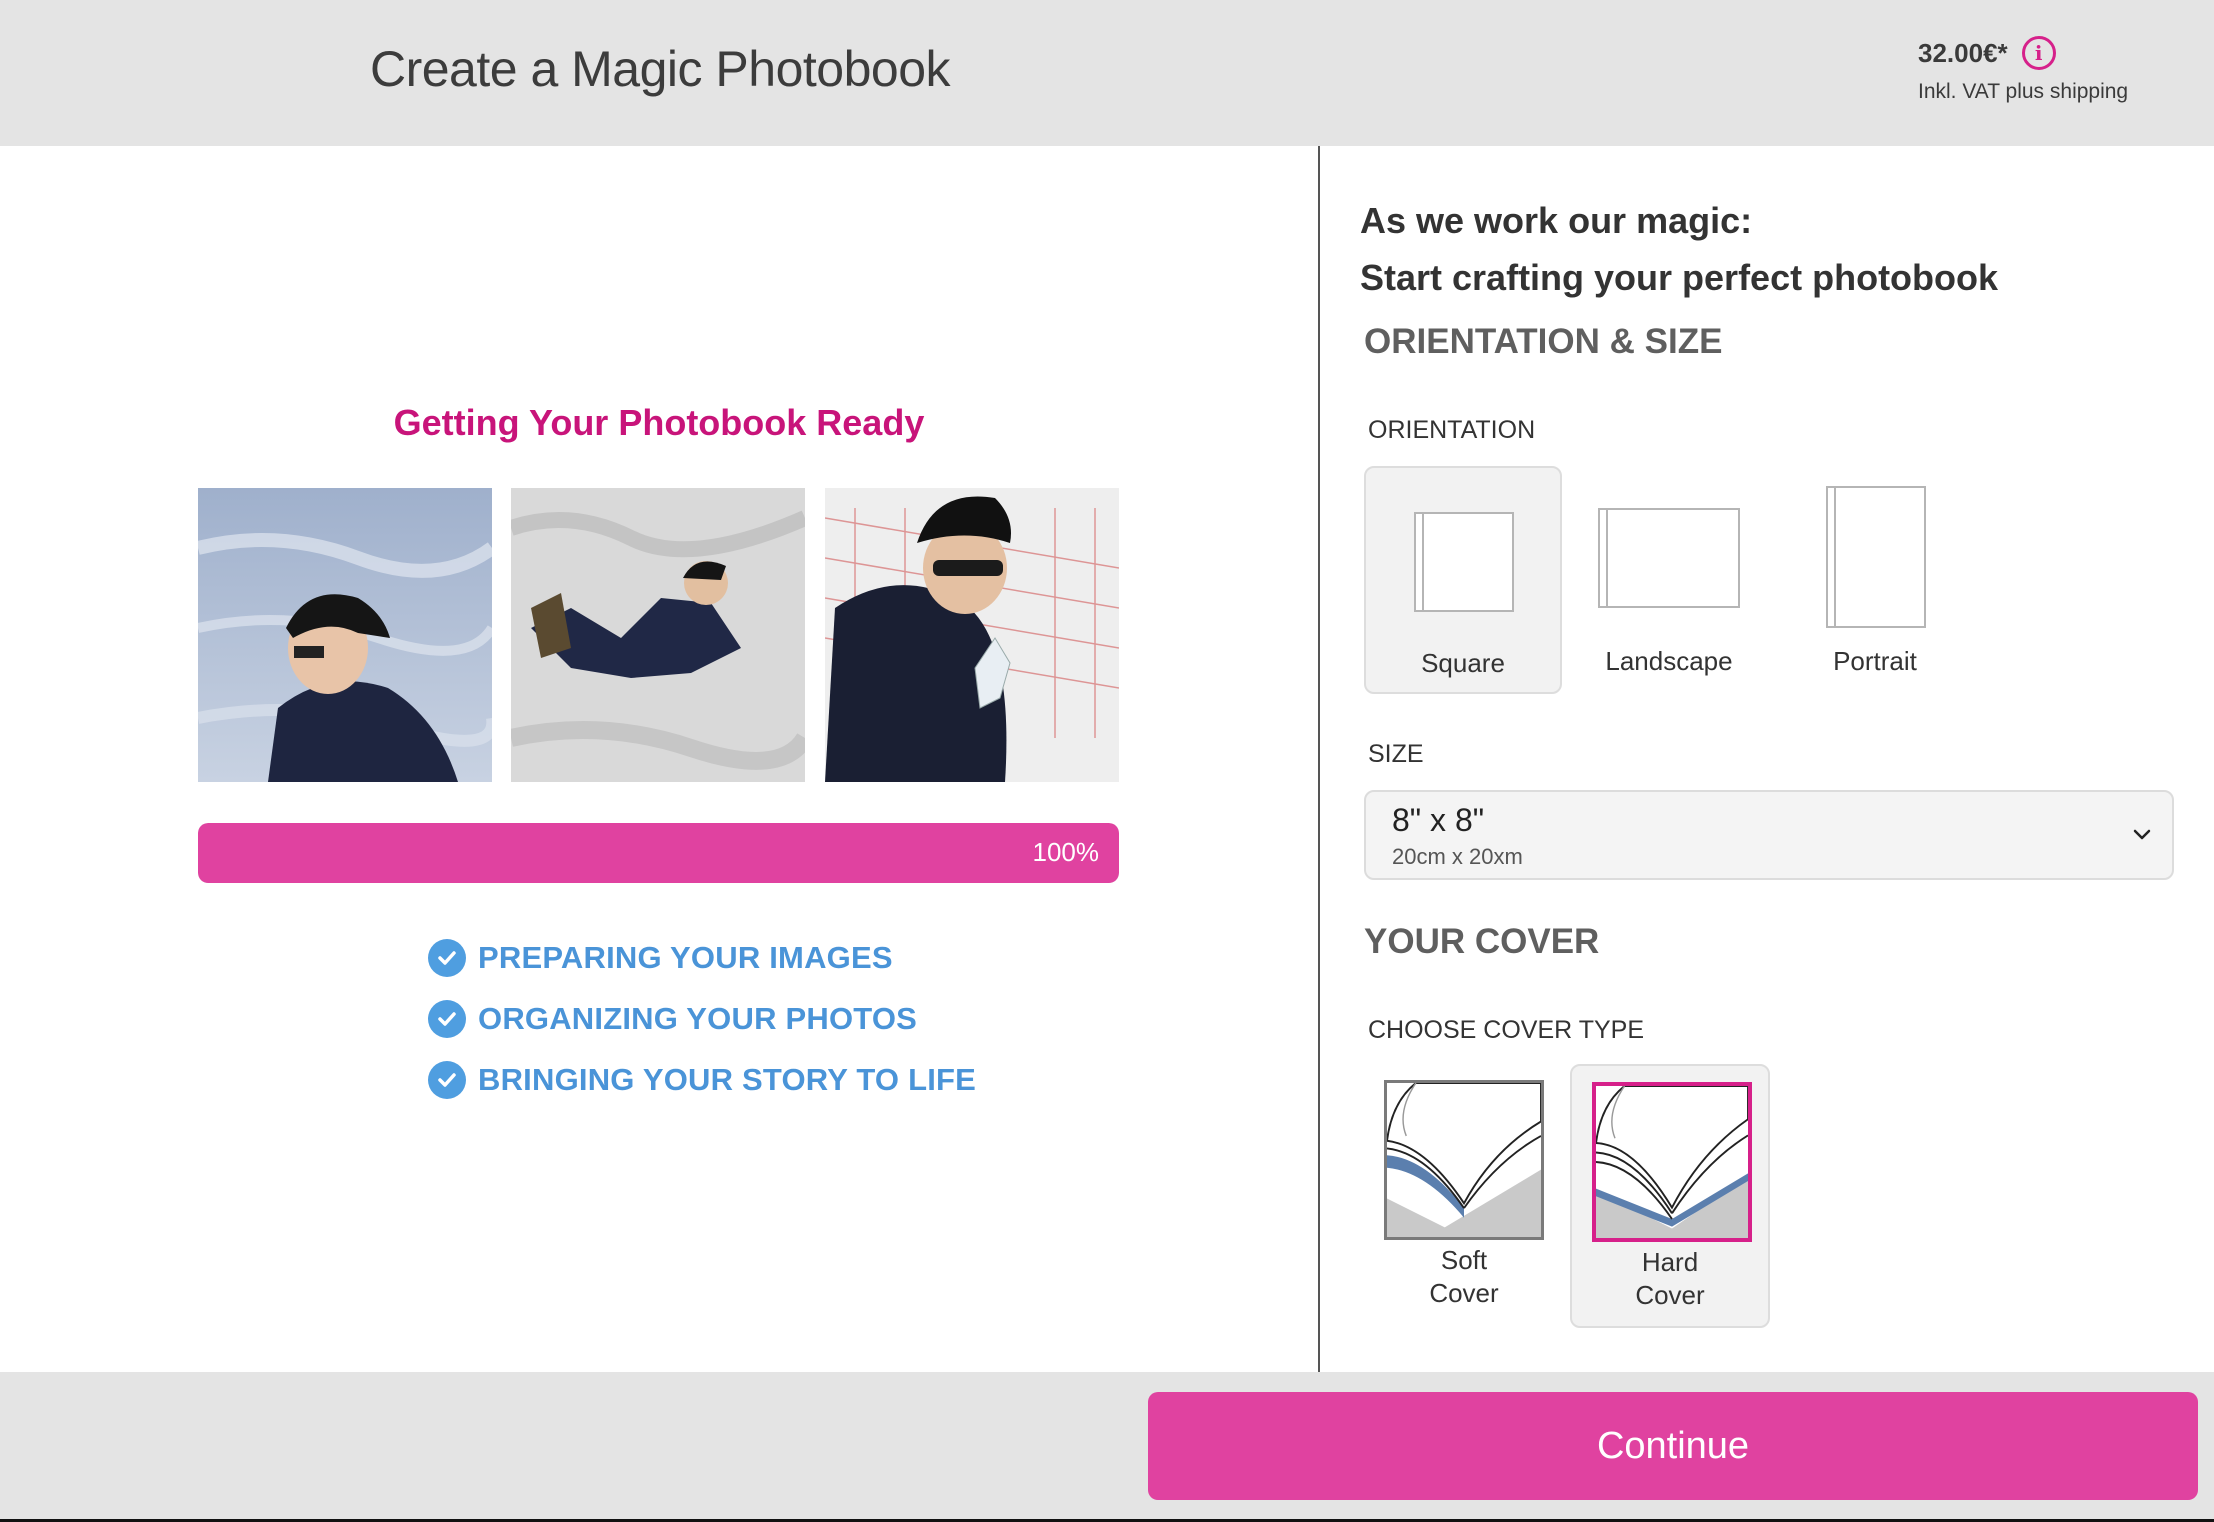  I want to click on progress-title: Getting Your Photobook Ready, so click(659, 422).